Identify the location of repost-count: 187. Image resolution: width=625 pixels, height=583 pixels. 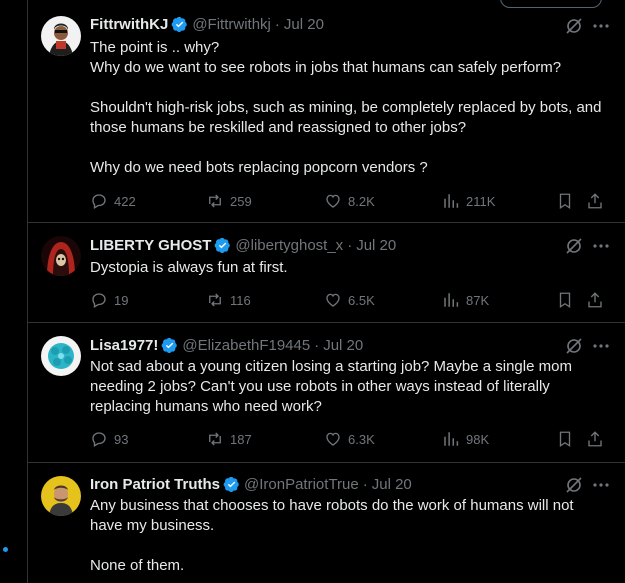
(241, 439).